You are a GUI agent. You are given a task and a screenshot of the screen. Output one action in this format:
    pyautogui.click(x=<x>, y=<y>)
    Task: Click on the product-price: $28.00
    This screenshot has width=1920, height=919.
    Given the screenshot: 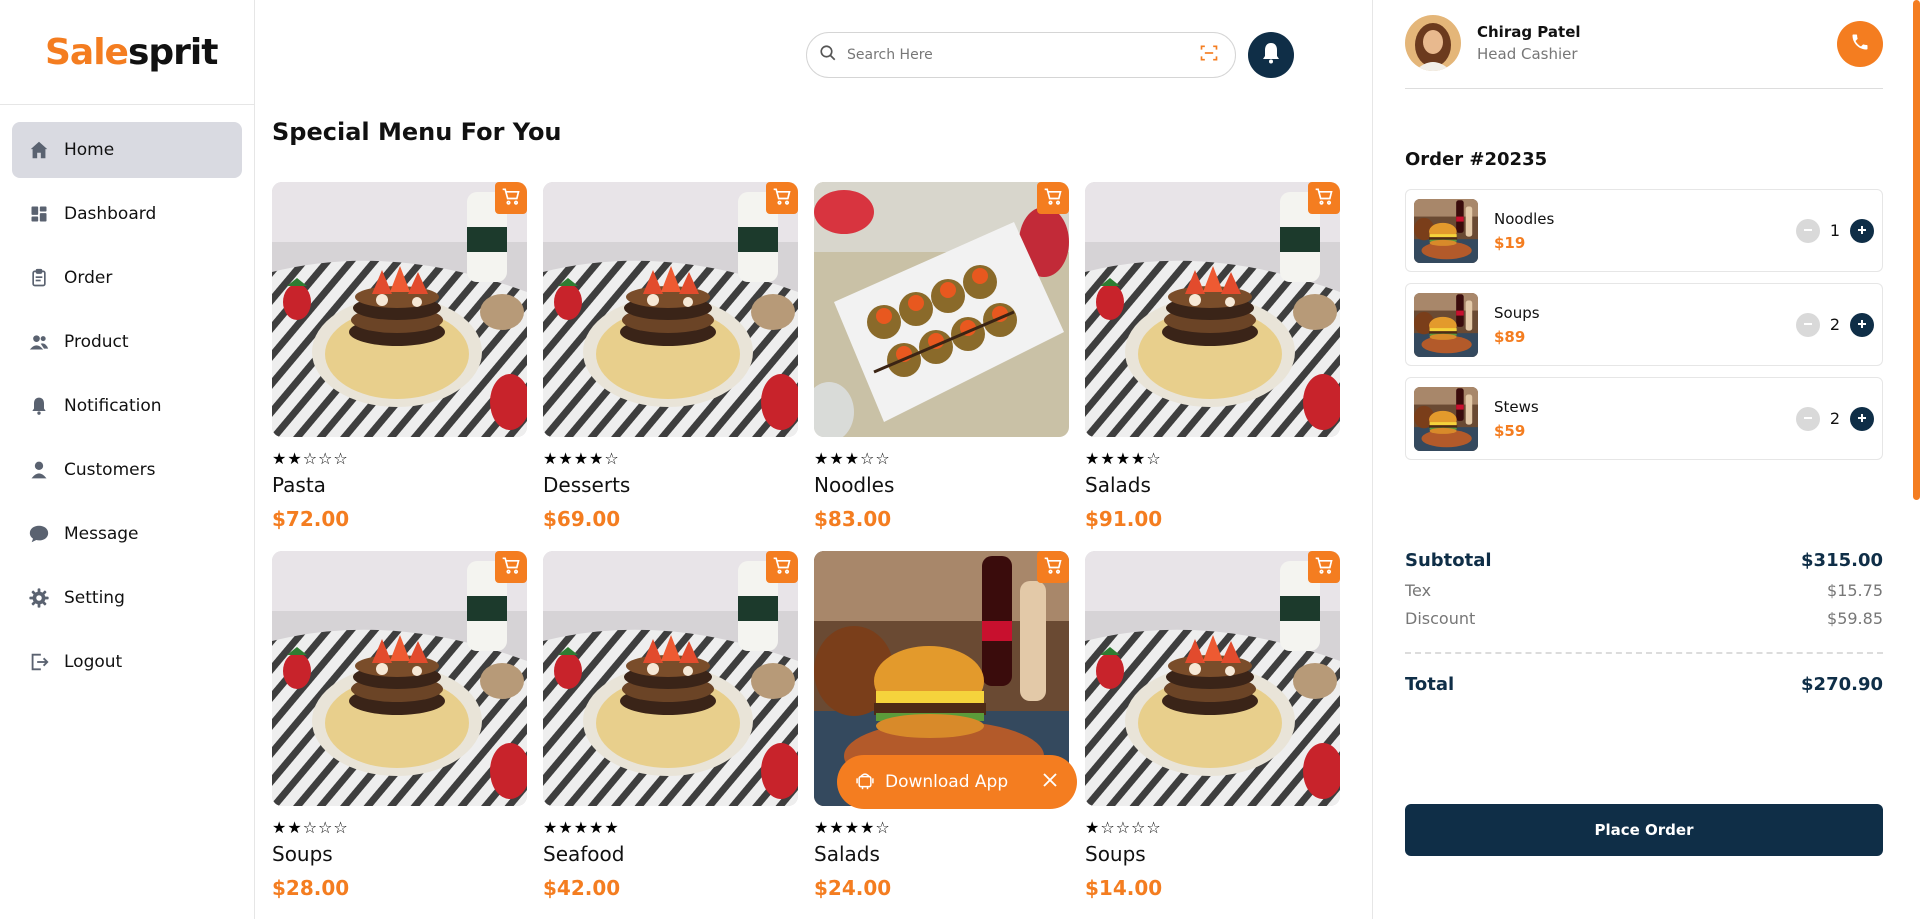 What is the action you would take?
    pyautogui.click(x=311, y=888)
    